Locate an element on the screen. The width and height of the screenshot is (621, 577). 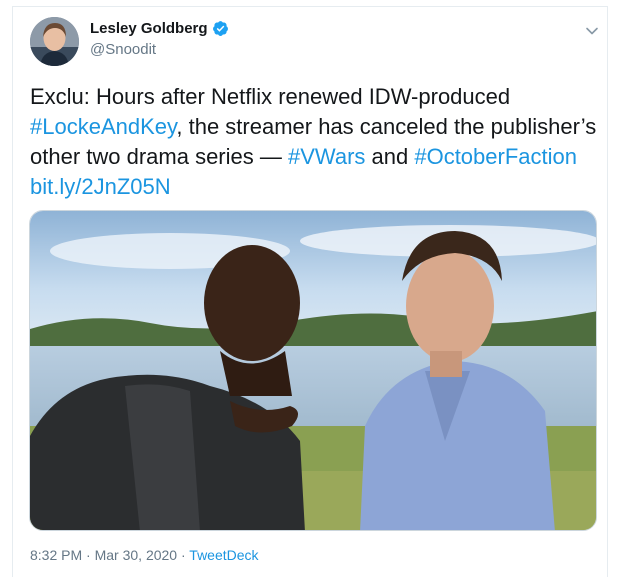
tweet-time-link: 8:32 PM is located at coordinates (56, 555).